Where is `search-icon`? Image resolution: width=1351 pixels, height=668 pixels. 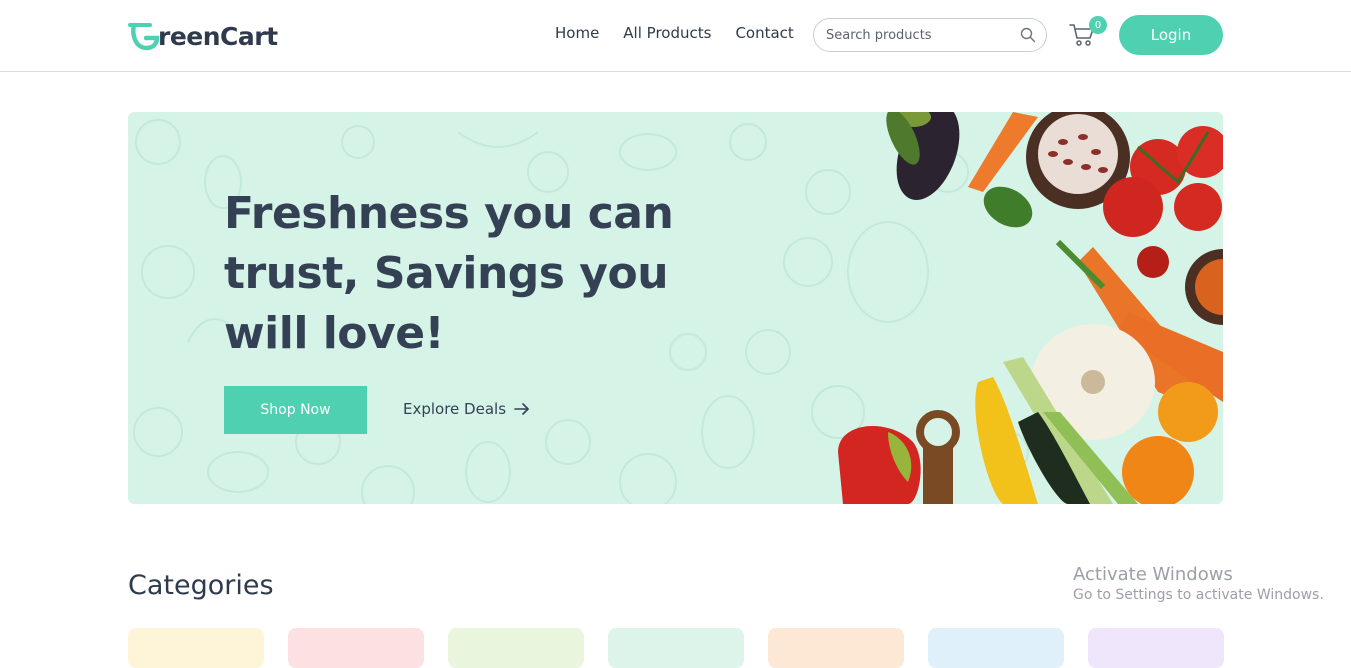 search-icon is located at coordinates (1028, 35).